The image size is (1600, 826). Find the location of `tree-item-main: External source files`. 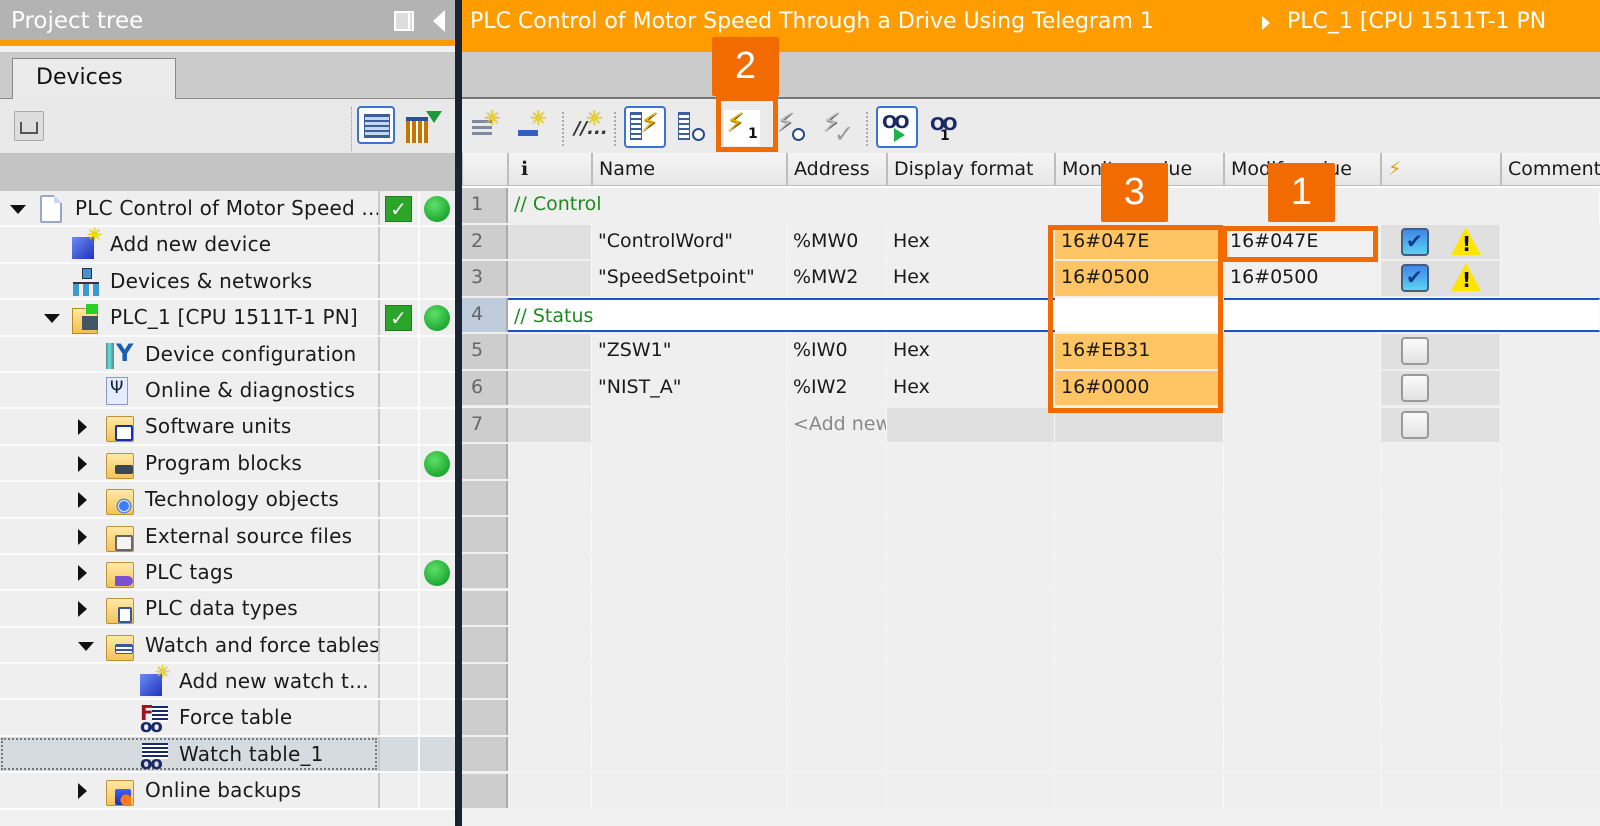

tree-item-main: External source files is located at coordinates (189, 536).